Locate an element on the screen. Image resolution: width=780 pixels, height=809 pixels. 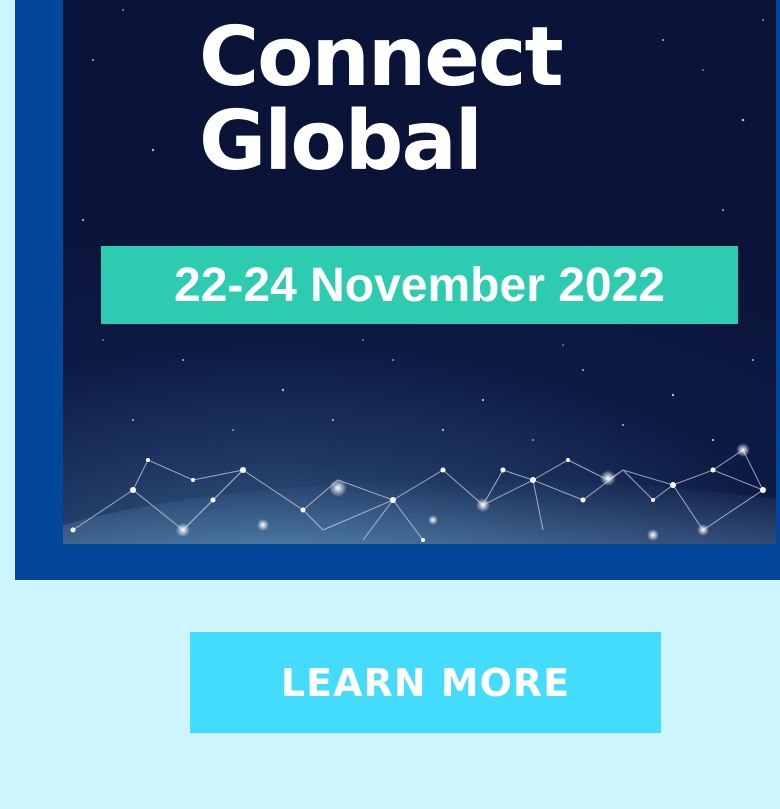
event-date: 22-24 November 2022 is located at coordinates (419, 285).